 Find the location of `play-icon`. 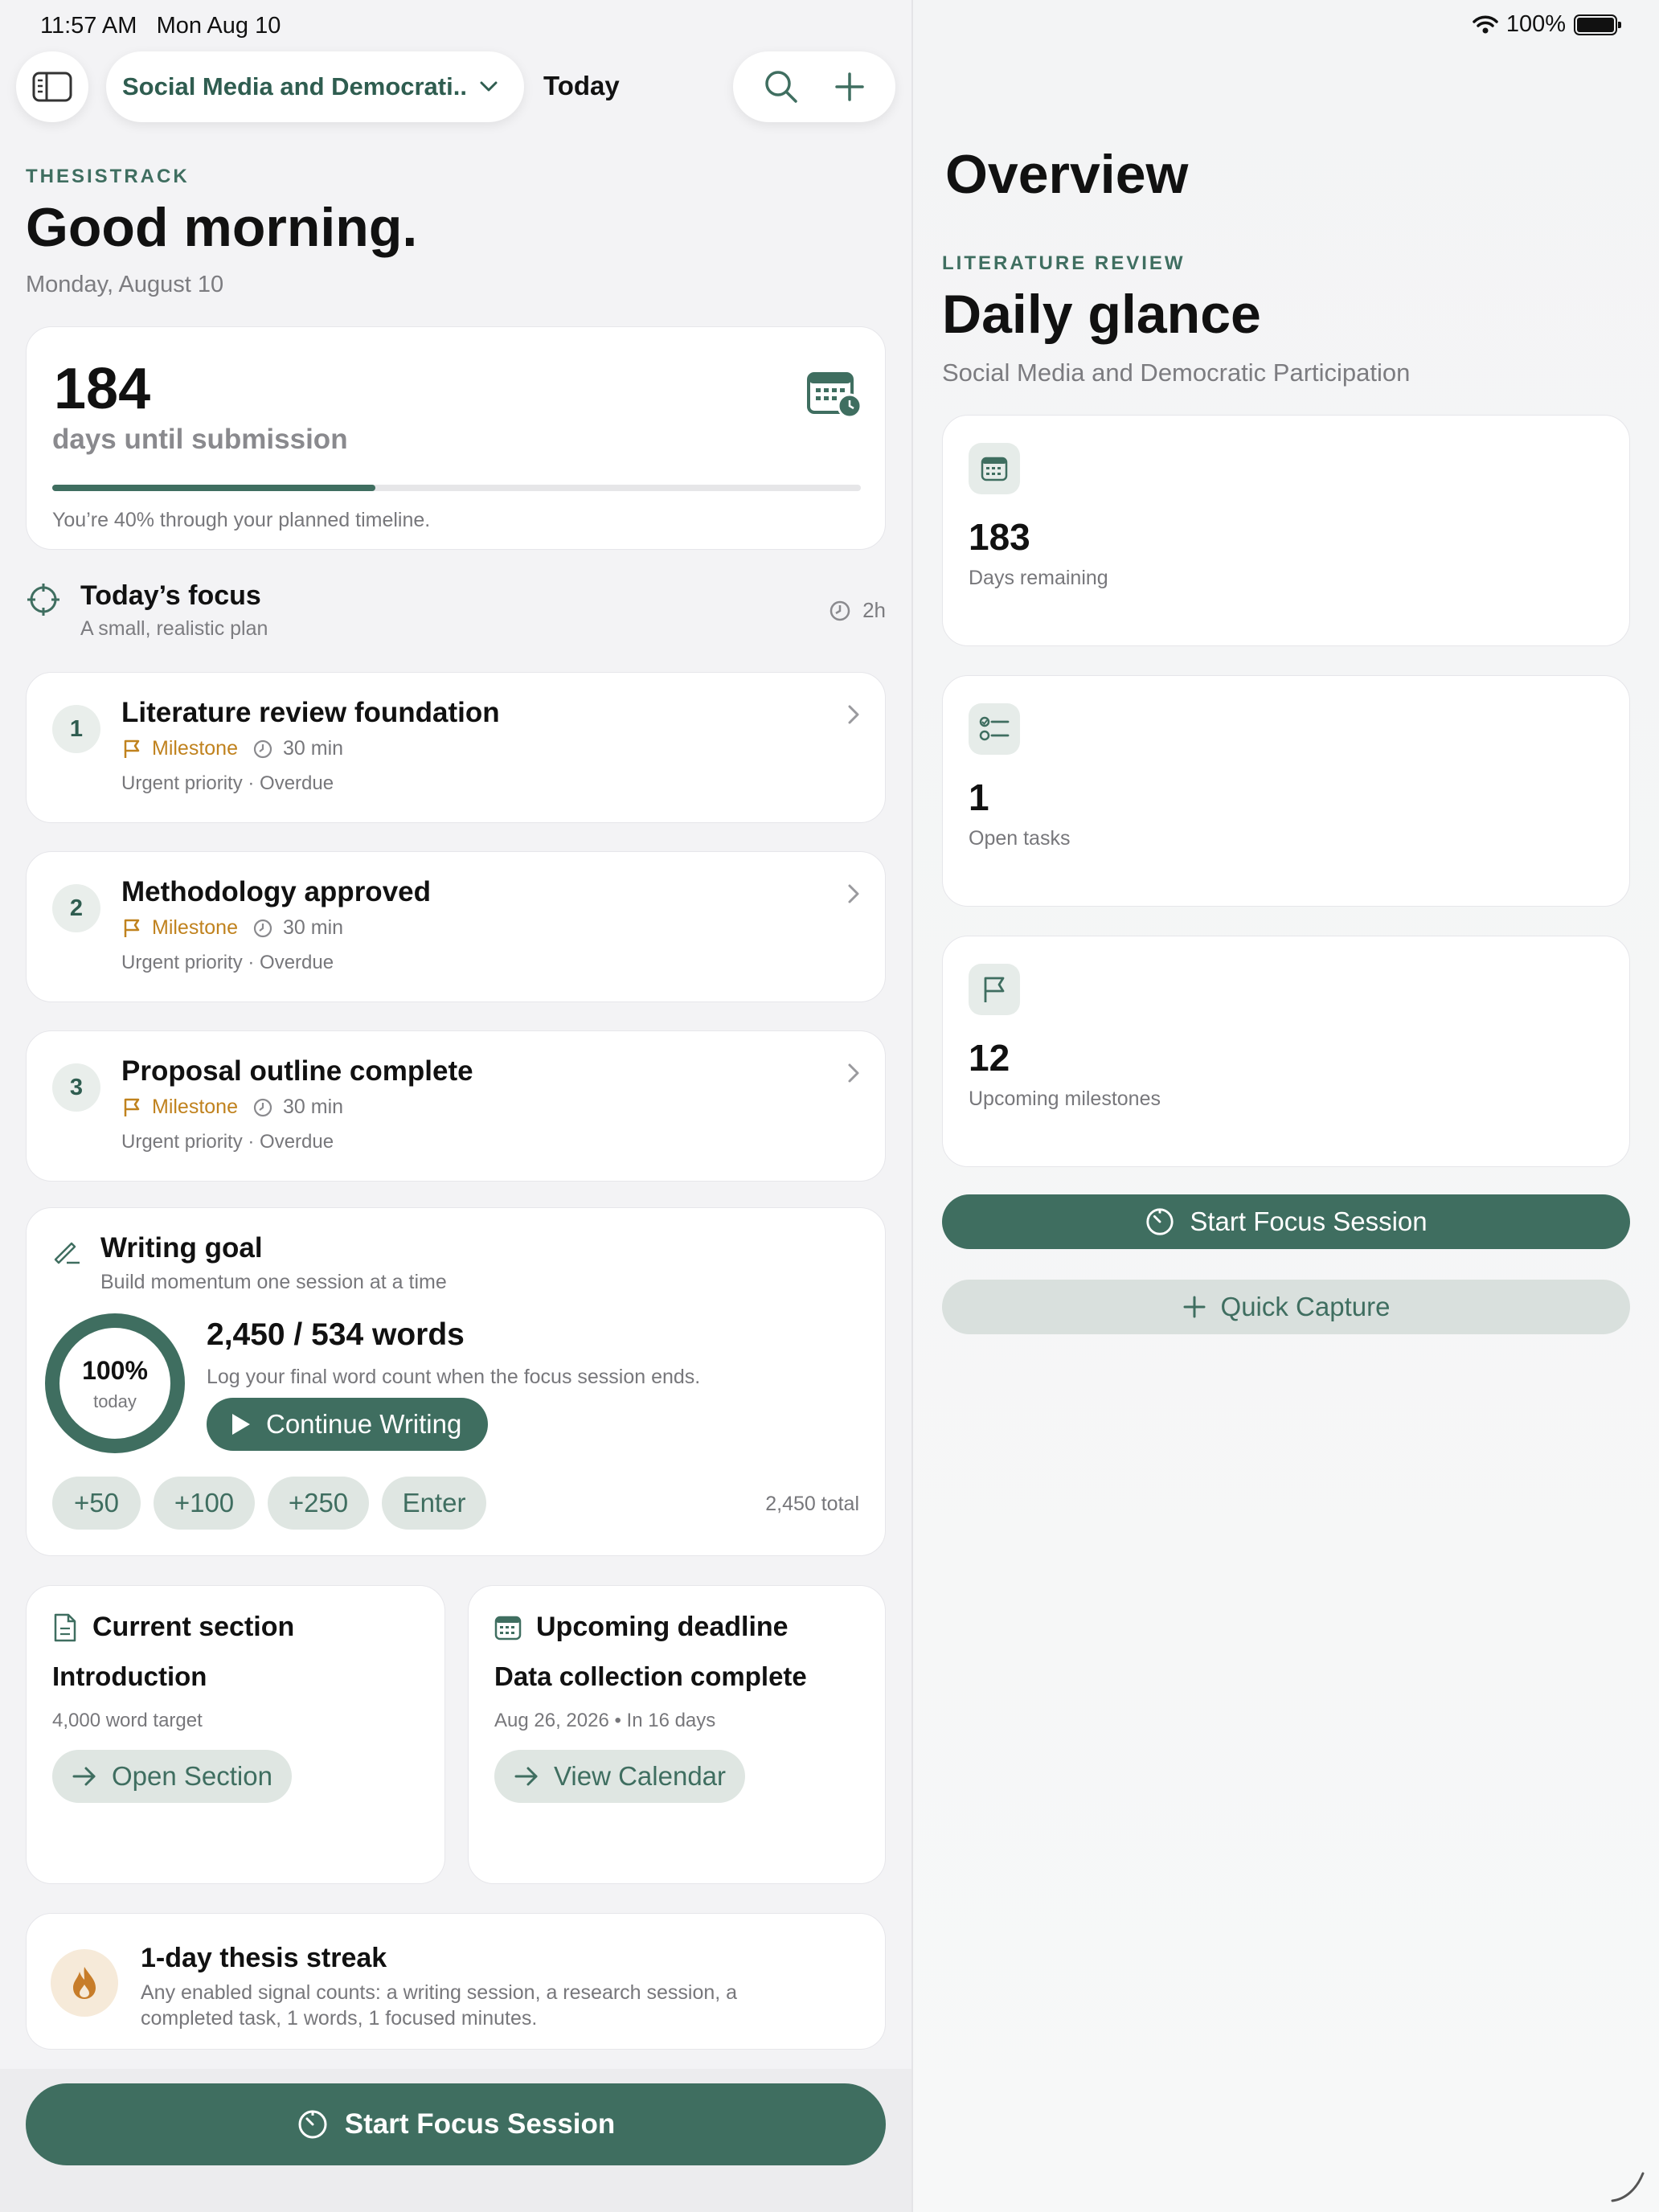

play-icon is located at coordinates (241, 1424).